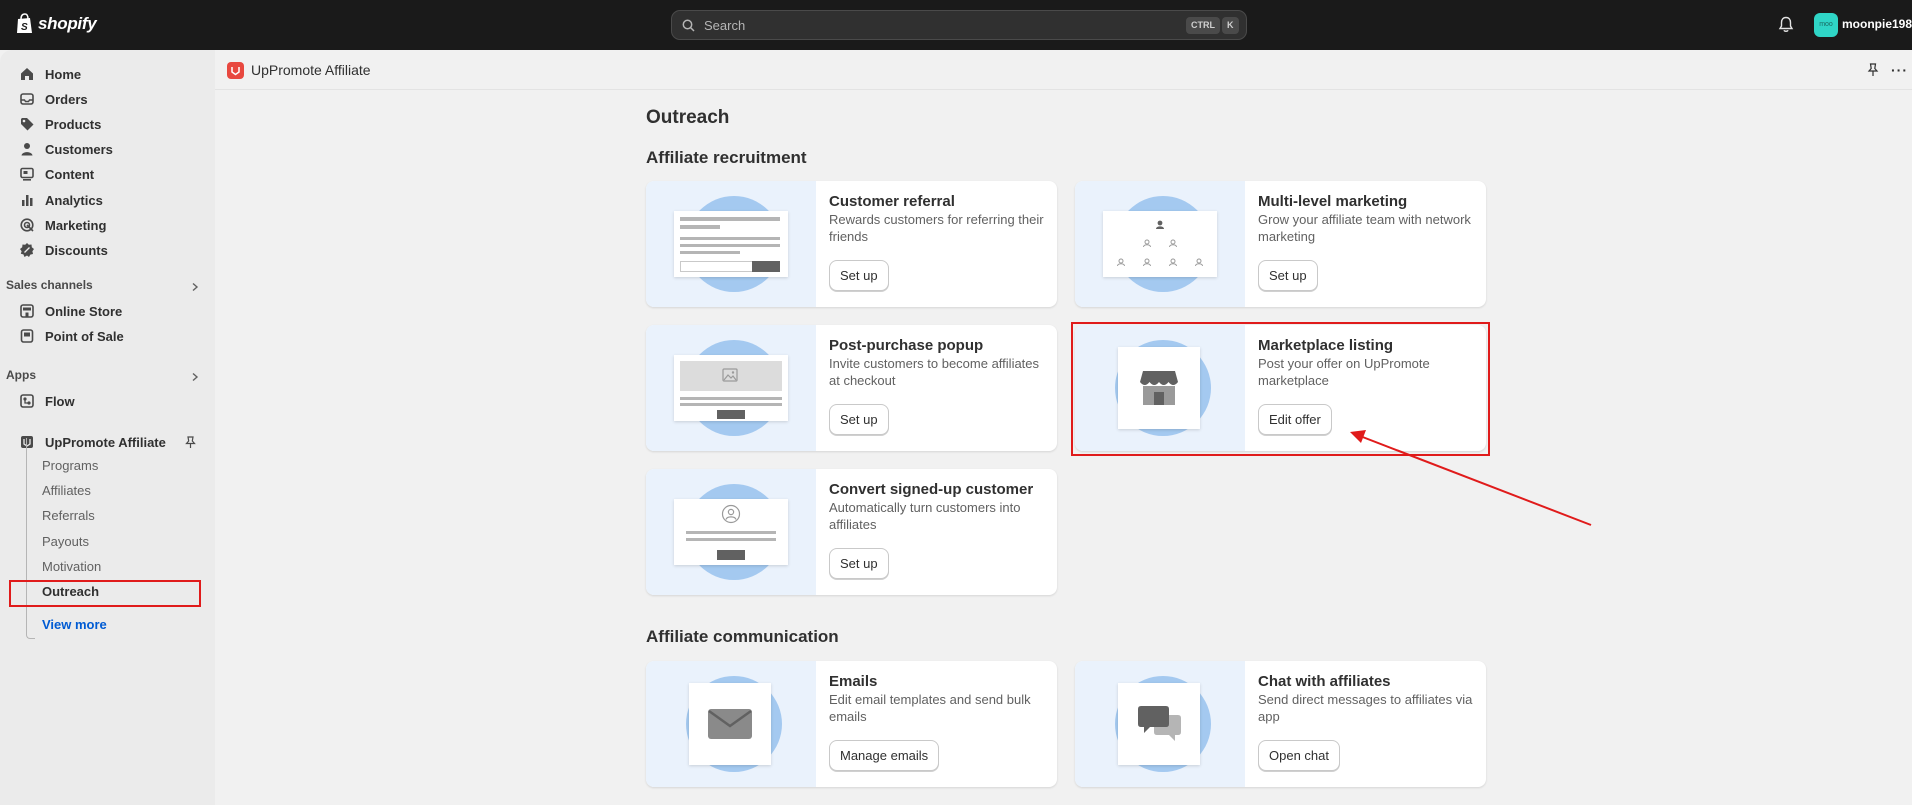 The width and height of the screenshot is (1912, 805). I want to click on sidebar-item-label: Orders, so click(66, 99).